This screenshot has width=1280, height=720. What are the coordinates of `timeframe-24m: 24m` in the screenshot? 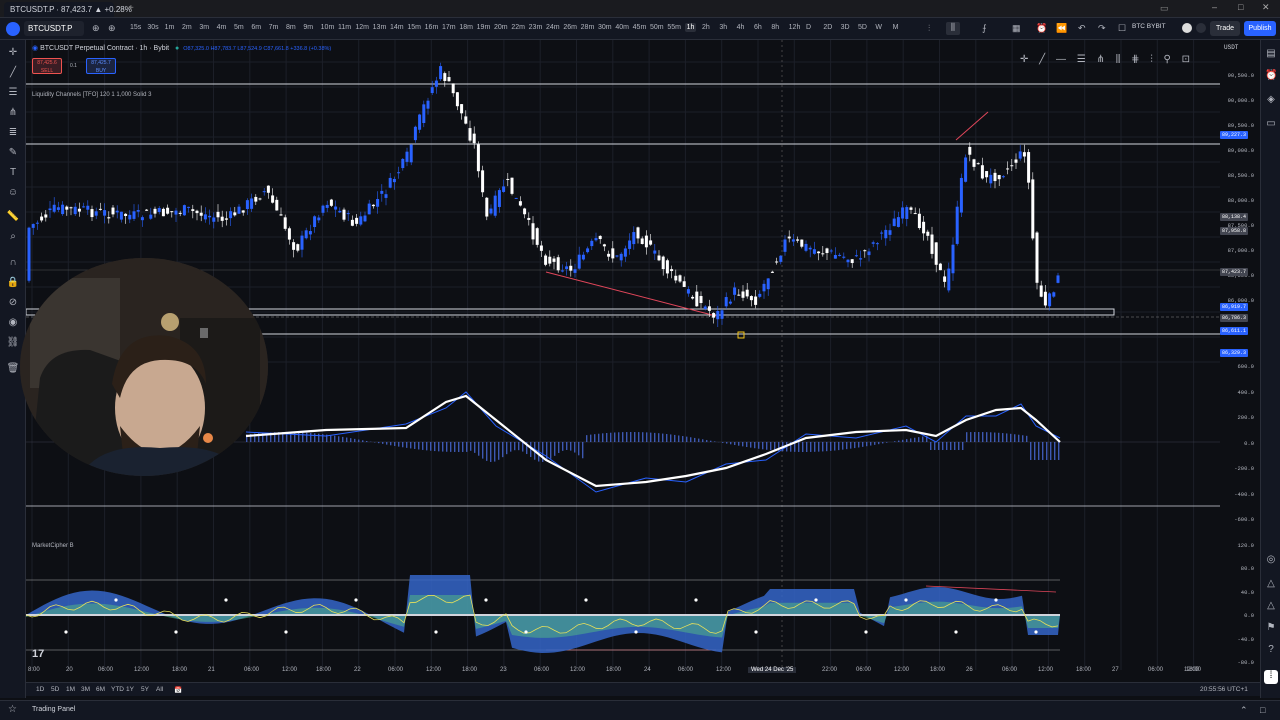 It's located at (553, 27).